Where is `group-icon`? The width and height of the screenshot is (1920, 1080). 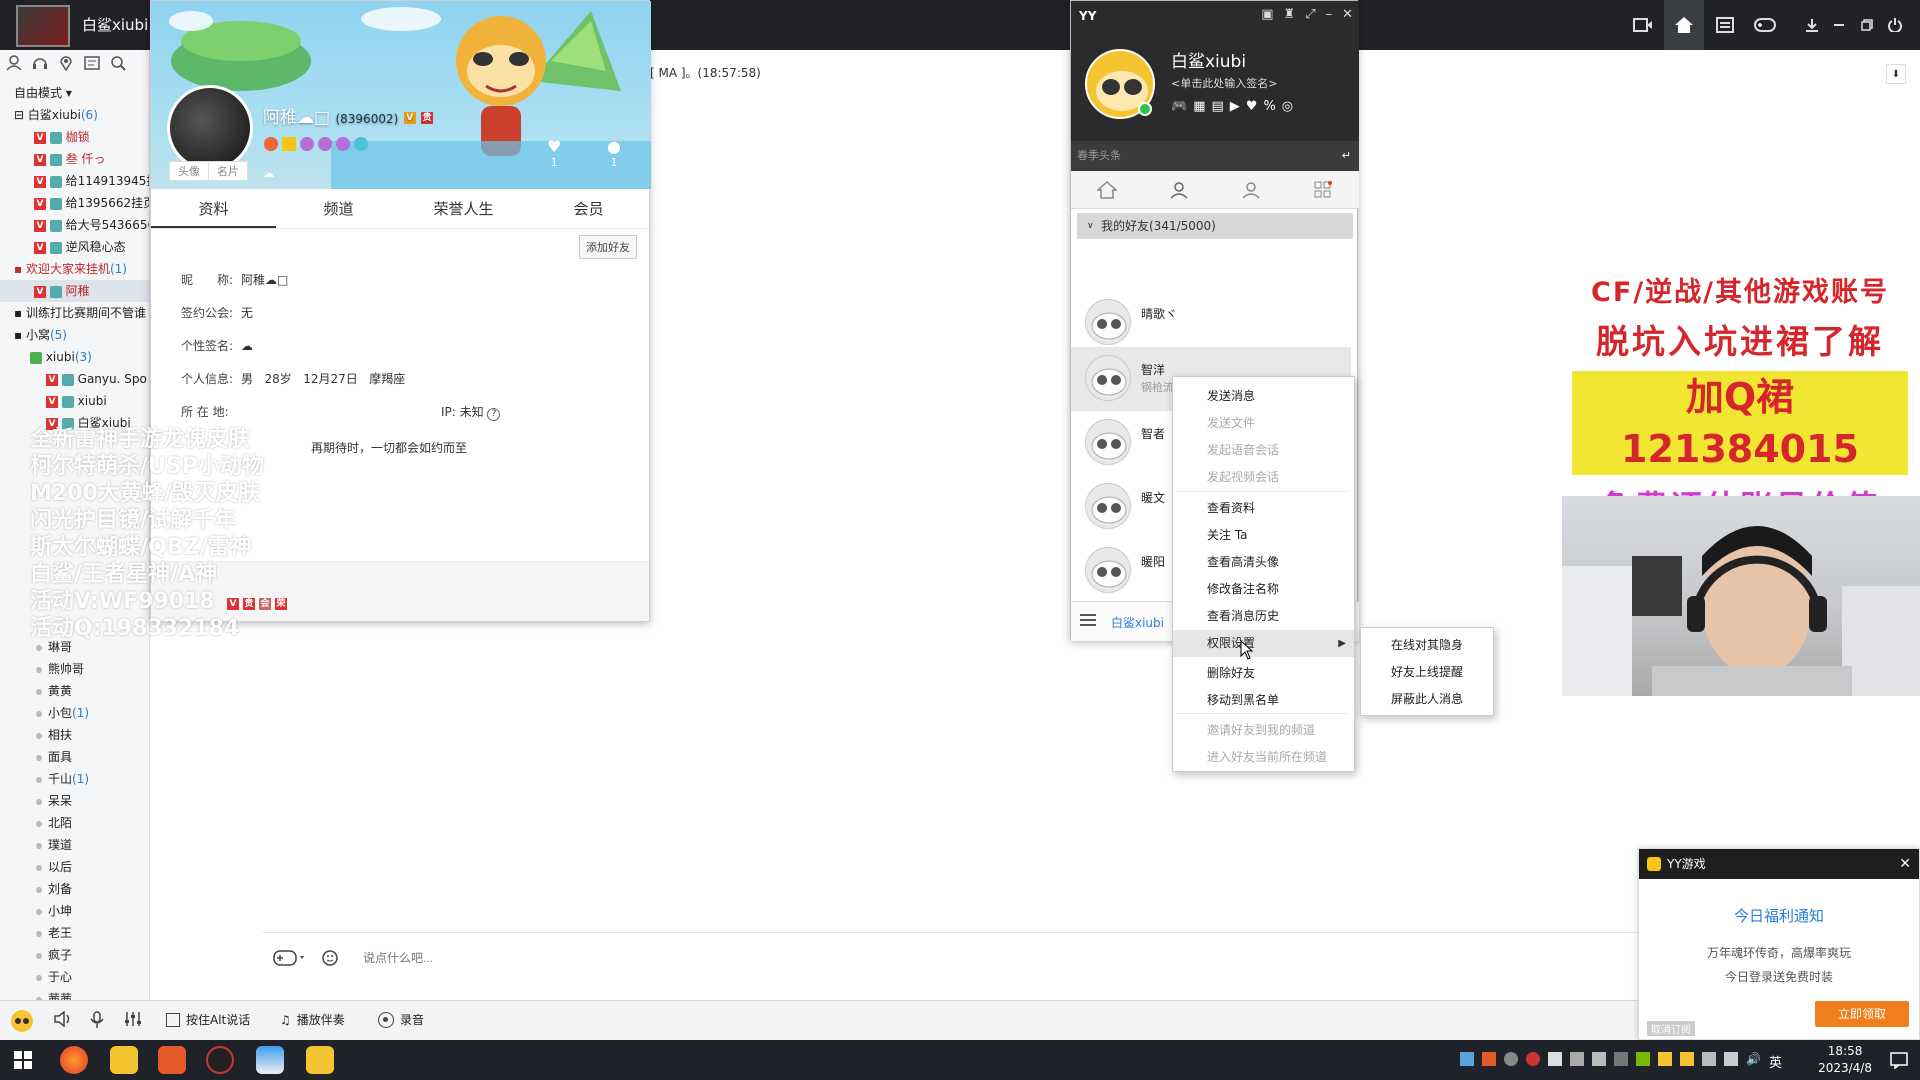 group-icon is located at coordinates (1251, 189).